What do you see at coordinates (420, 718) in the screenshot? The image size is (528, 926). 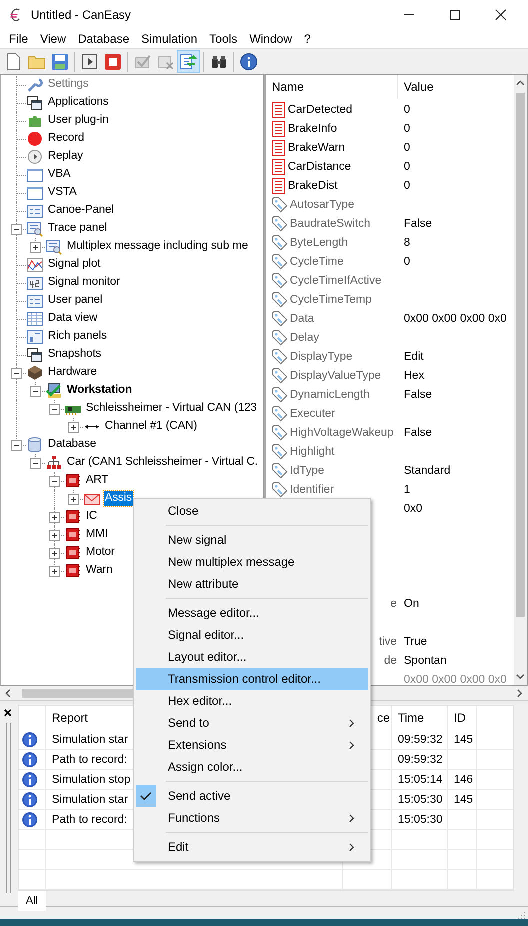 I see `column-header: Time` at bounding box center [420, 718].